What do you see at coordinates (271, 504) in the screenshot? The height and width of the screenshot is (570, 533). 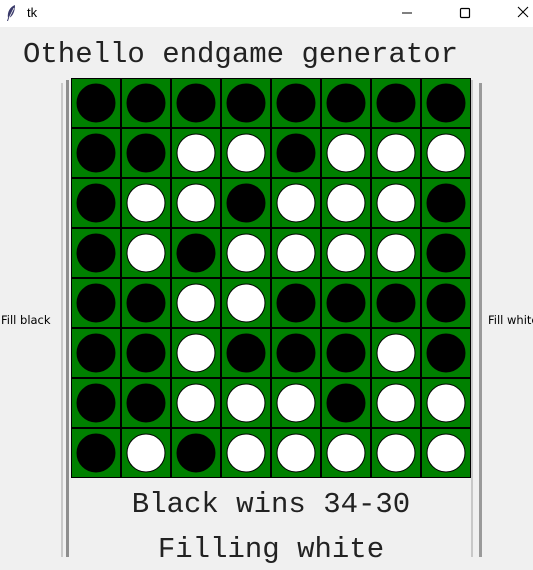 I see `result-text: Black wins 34-30` at bounding box center [271, 504].